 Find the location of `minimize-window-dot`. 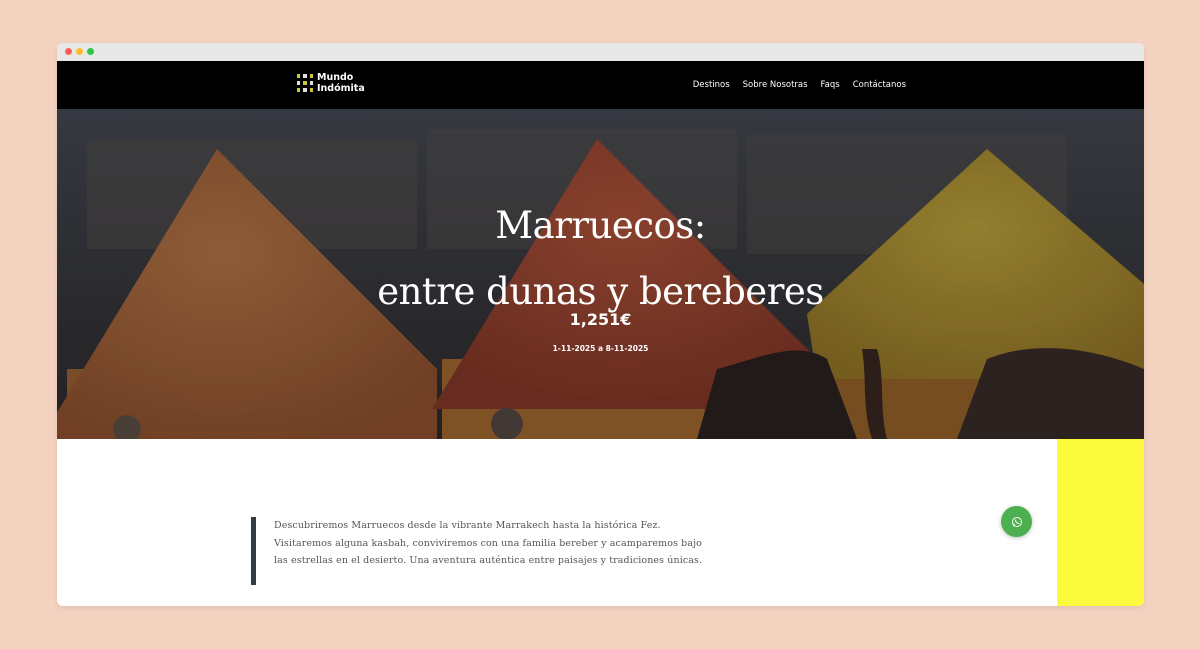

minimize-window-dot is located at coordinates (79, 51).